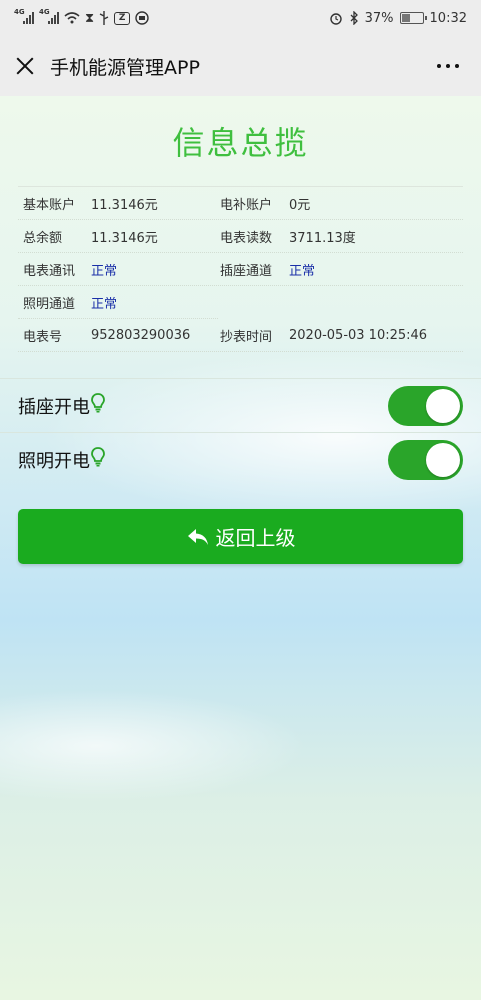  What do you see at coordinates (142, 18) in the screenshot?
I see `store-icon` at bounding box center [142, 18].